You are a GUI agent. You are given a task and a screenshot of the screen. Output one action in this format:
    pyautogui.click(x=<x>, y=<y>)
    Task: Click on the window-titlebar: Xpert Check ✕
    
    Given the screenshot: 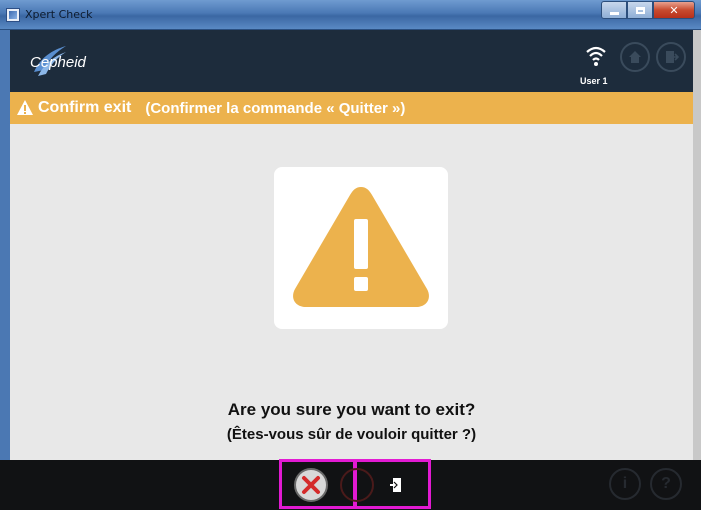 What is the action you would take?
    pyautogui.click(x=350, y=15)
    